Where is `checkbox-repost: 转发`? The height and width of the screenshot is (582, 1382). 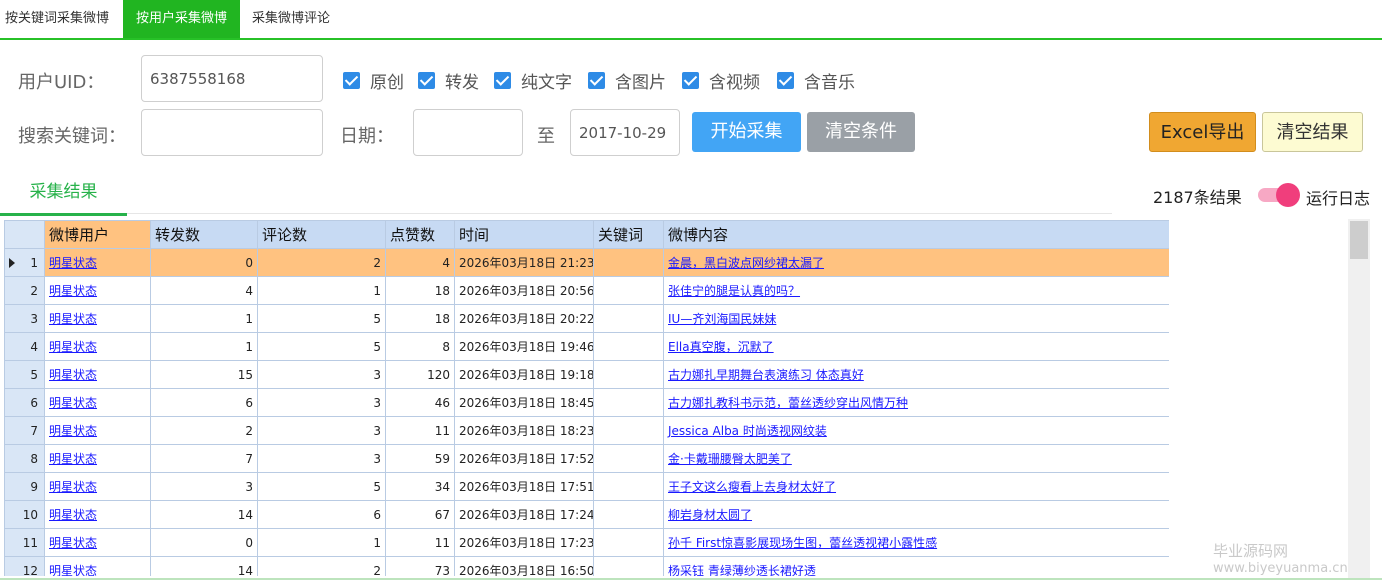
checkbox-repost: 转发 is located at coordinates (448, 81).